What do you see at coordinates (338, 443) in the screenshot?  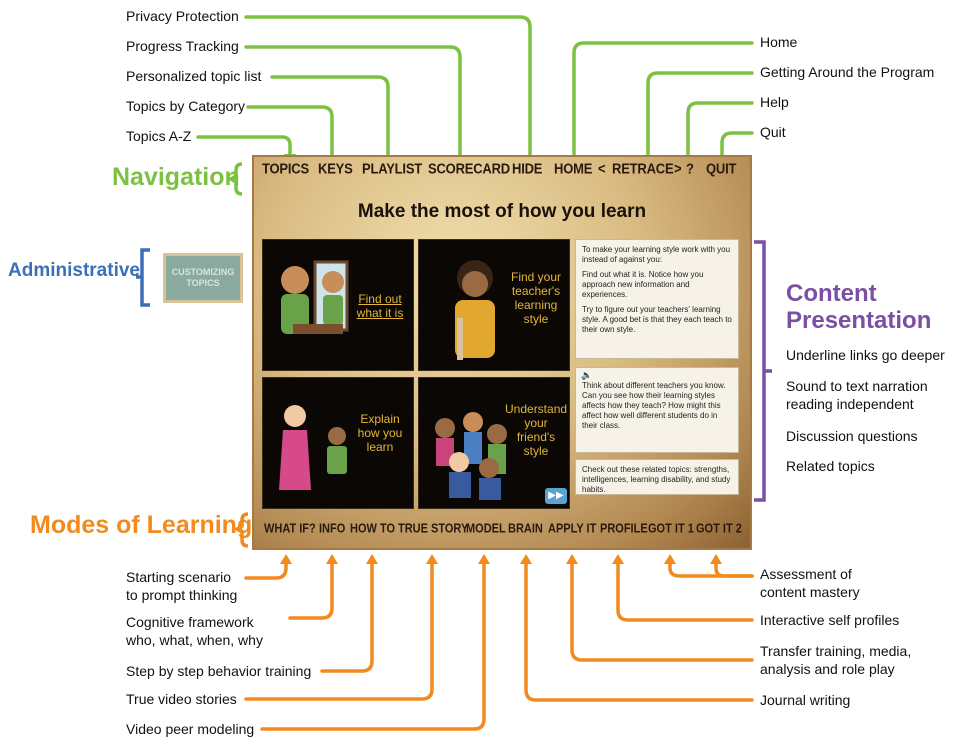 I see `panel-explain: Explain how you learn` at bounding box center [338, 443].